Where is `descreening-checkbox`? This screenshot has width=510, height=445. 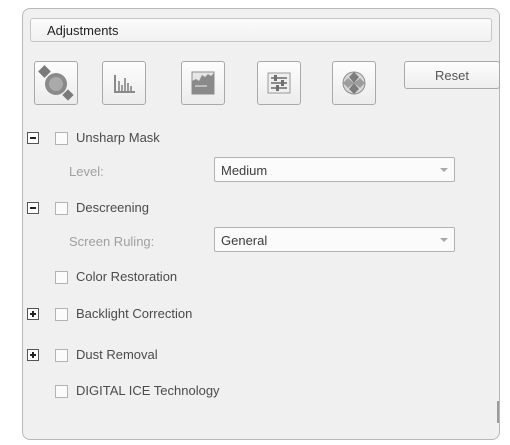
descreening-checkbox is located at coordinates (61, 208).